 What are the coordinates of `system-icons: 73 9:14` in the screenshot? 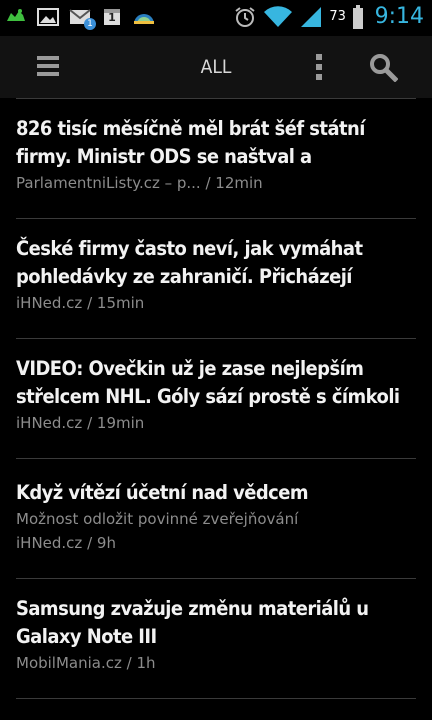 It's located at (328, 16).